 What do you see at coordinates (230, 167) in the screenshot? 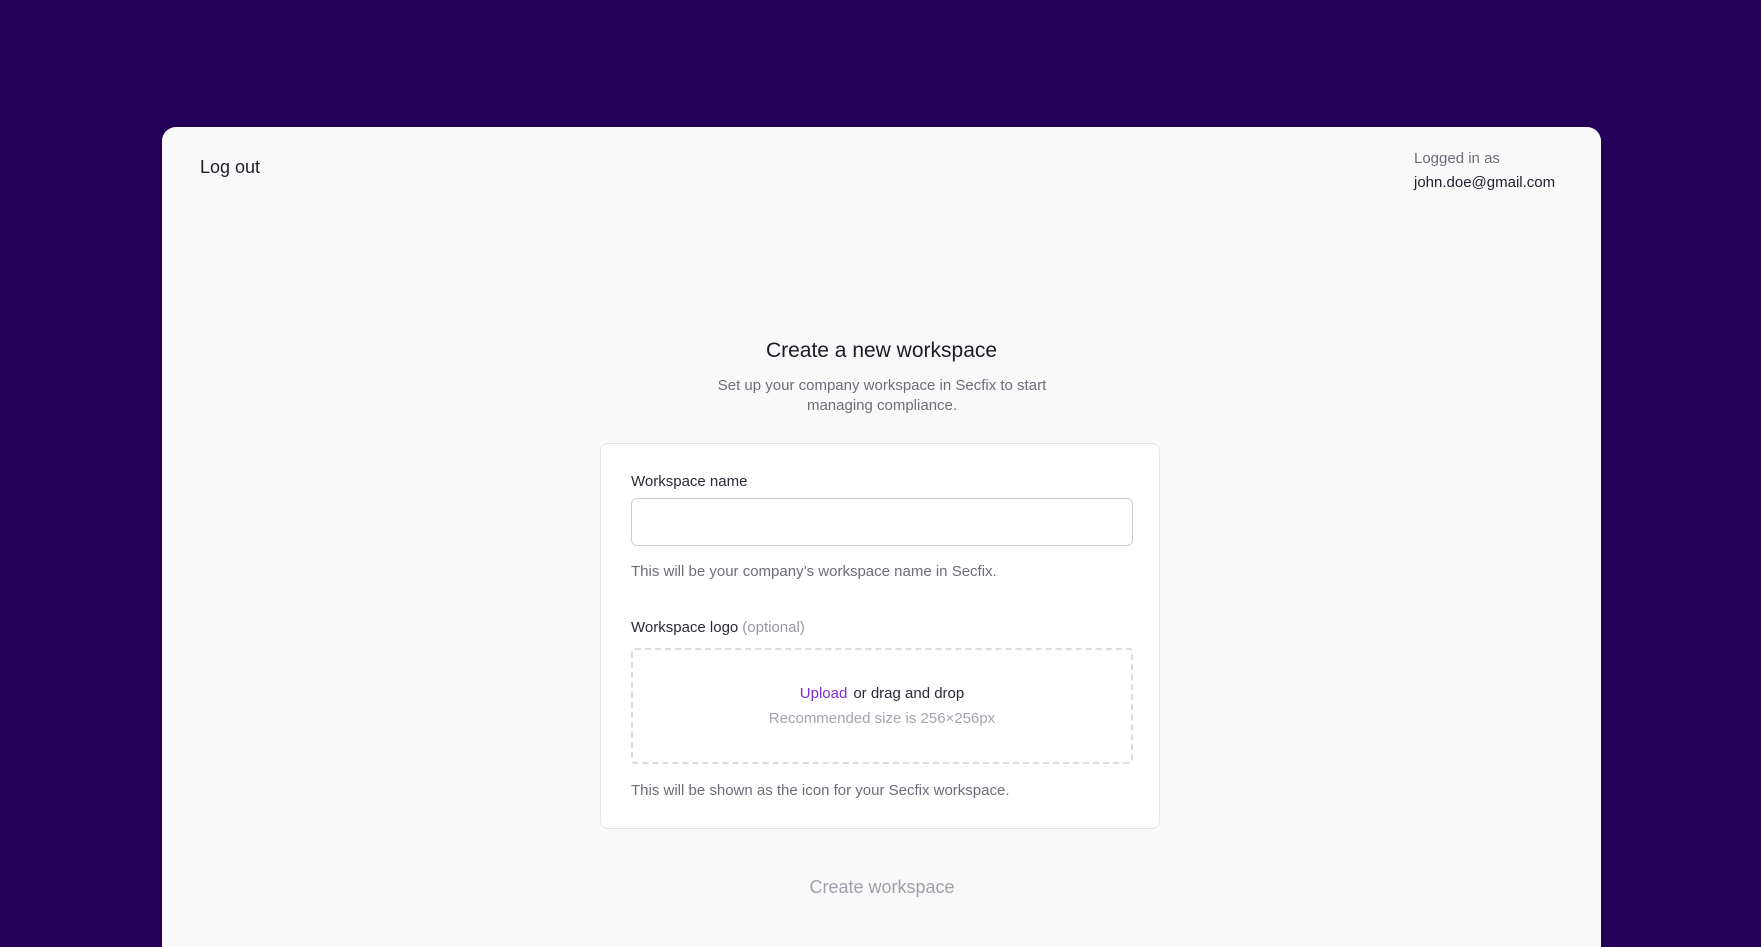
I see `logout-button: Log out` at bounding box center [230, 167].